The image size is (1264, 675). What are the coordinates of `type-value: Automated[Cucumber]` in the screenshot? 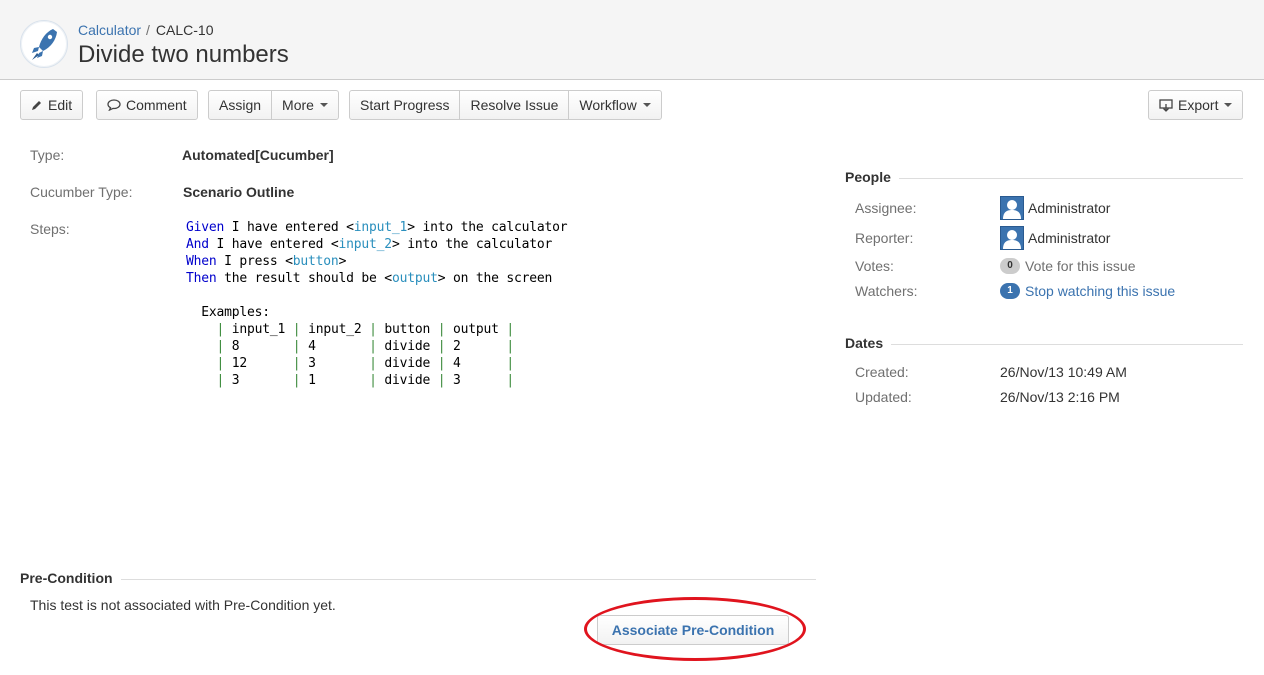 It's located at (258, 155).